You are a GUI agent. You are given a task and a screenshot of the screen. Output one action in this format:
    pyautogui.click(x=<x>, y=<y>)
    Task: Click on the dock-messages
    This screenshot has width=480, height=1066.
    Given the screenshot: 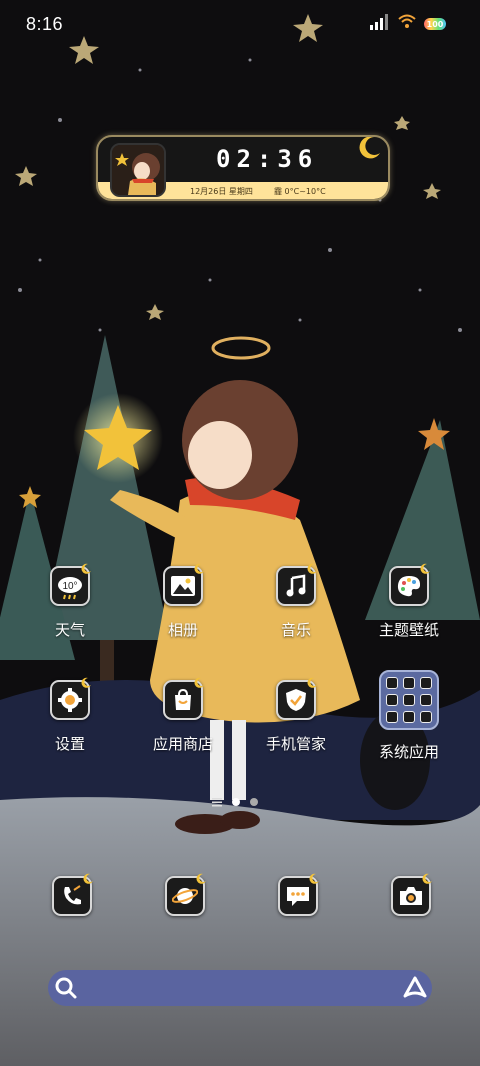 What is the action you would take?
    pyautogui.click(x=298, y=894)
    